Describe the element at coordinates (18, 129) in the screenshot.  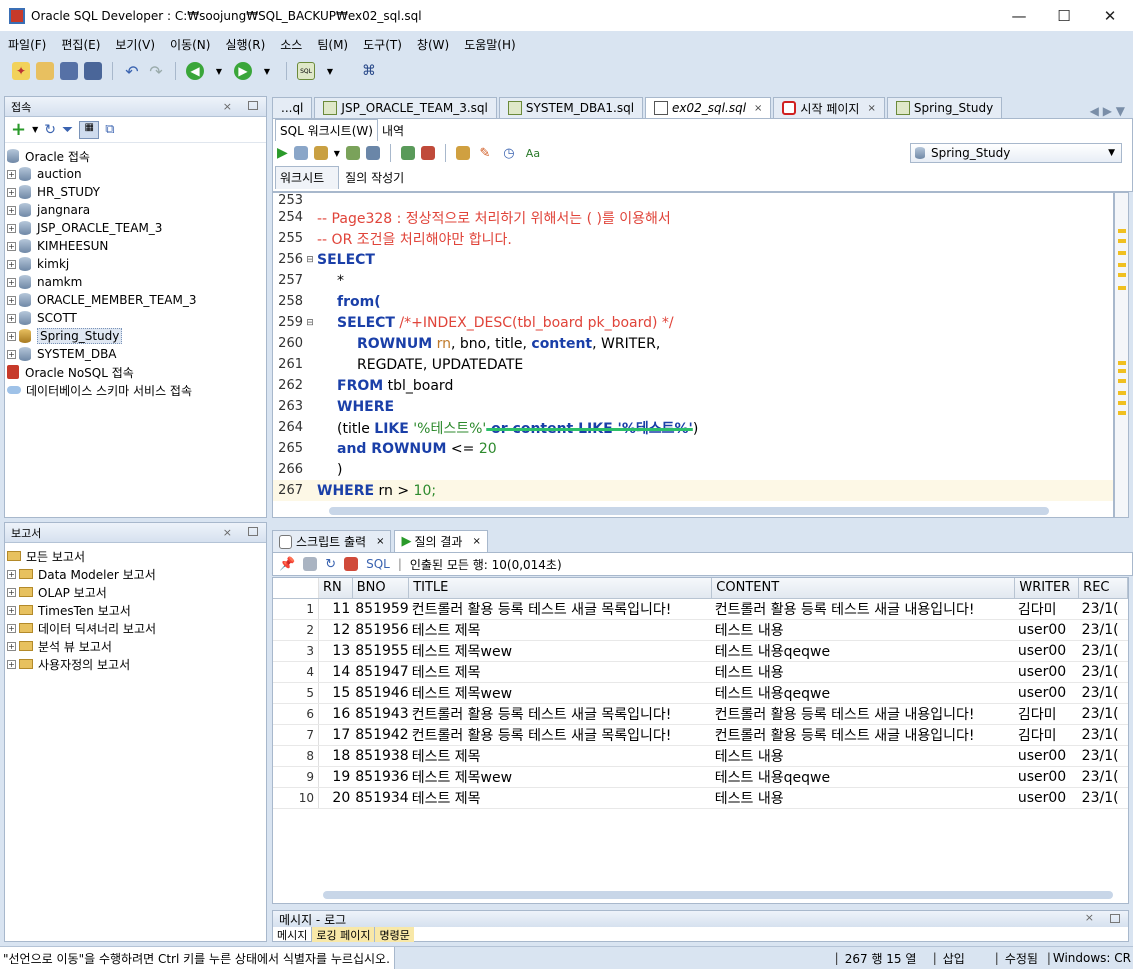
I see `add-connection-icon: +` at that location.